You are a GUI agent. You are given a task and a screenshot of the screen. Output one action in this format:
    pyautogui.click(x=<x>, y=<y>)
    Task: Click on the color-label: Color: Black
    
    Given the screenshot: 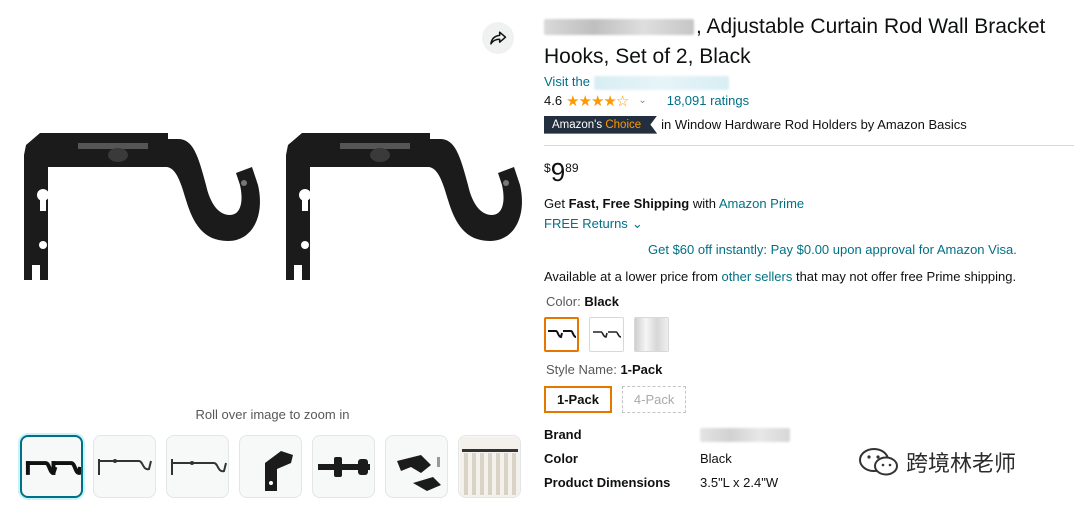 What is the action you would take?
    pyautogui.click(x=810, y=301)
    